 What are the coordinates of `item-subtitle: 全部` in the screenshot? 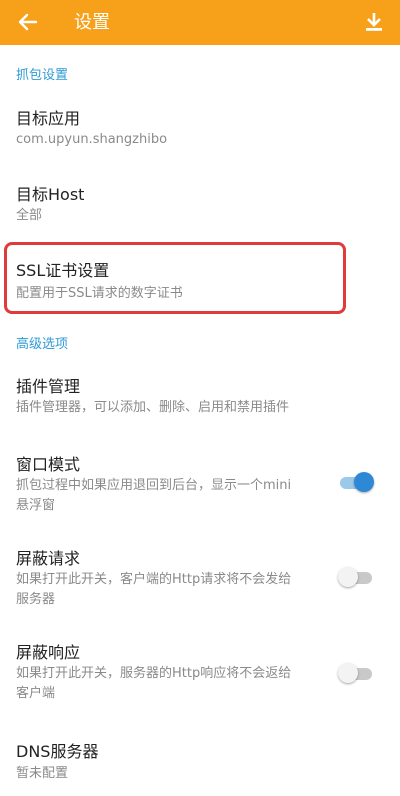 It's located at (29, 215).